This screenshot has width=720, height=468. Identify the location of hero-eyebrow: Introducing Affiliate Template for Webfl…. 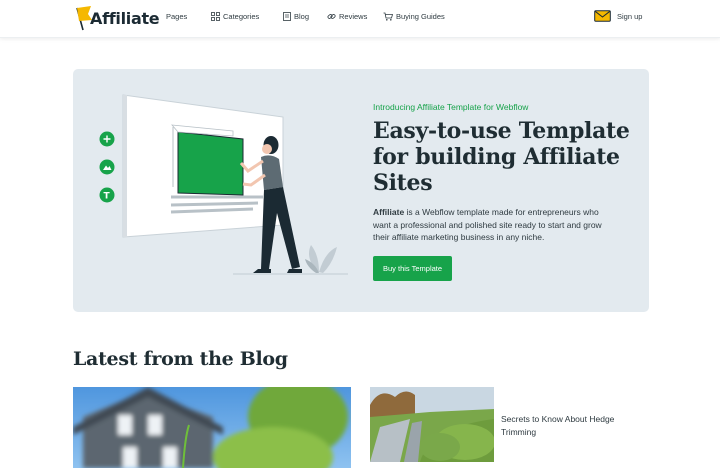
(451, 107).